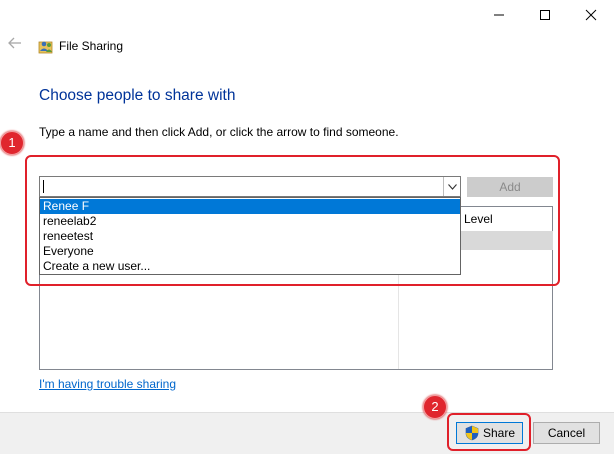  What do you see at coordinates (91, 46) in the screenshot?
I see `window-title: File Sharing` at bounding box center [91, 46].